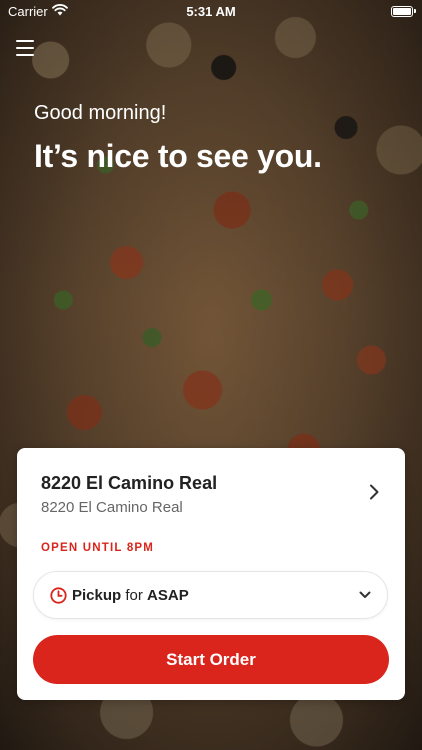  What do you see at coordinates (134, 595) in the screenshot?
I see `order-connector: for` at bounding box center [134, 595].